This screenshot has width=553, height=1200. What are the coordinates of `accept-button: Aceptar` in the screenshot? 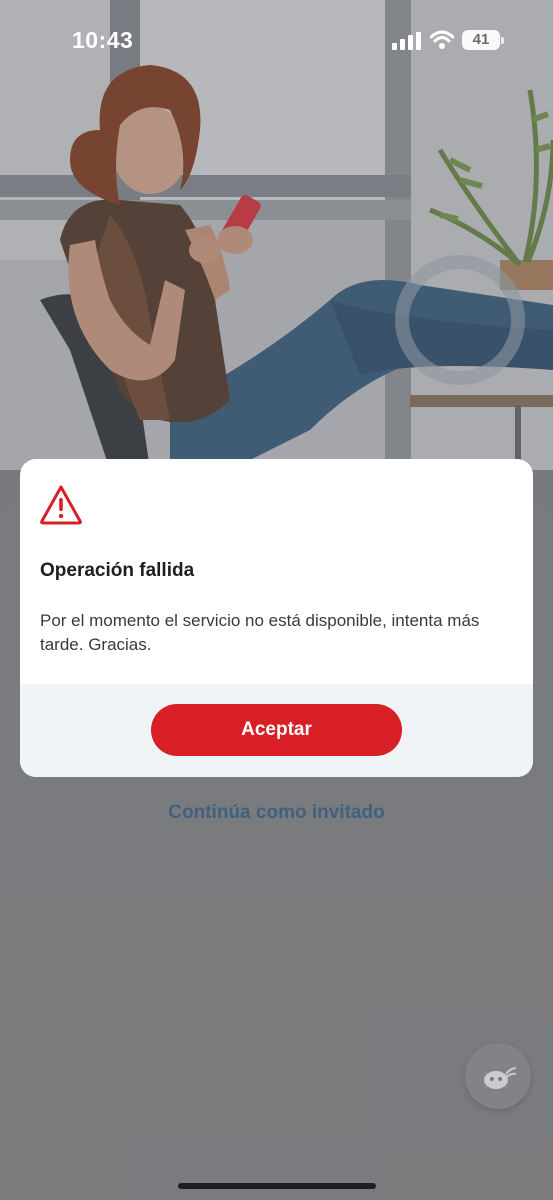 It's located at (276, 730).